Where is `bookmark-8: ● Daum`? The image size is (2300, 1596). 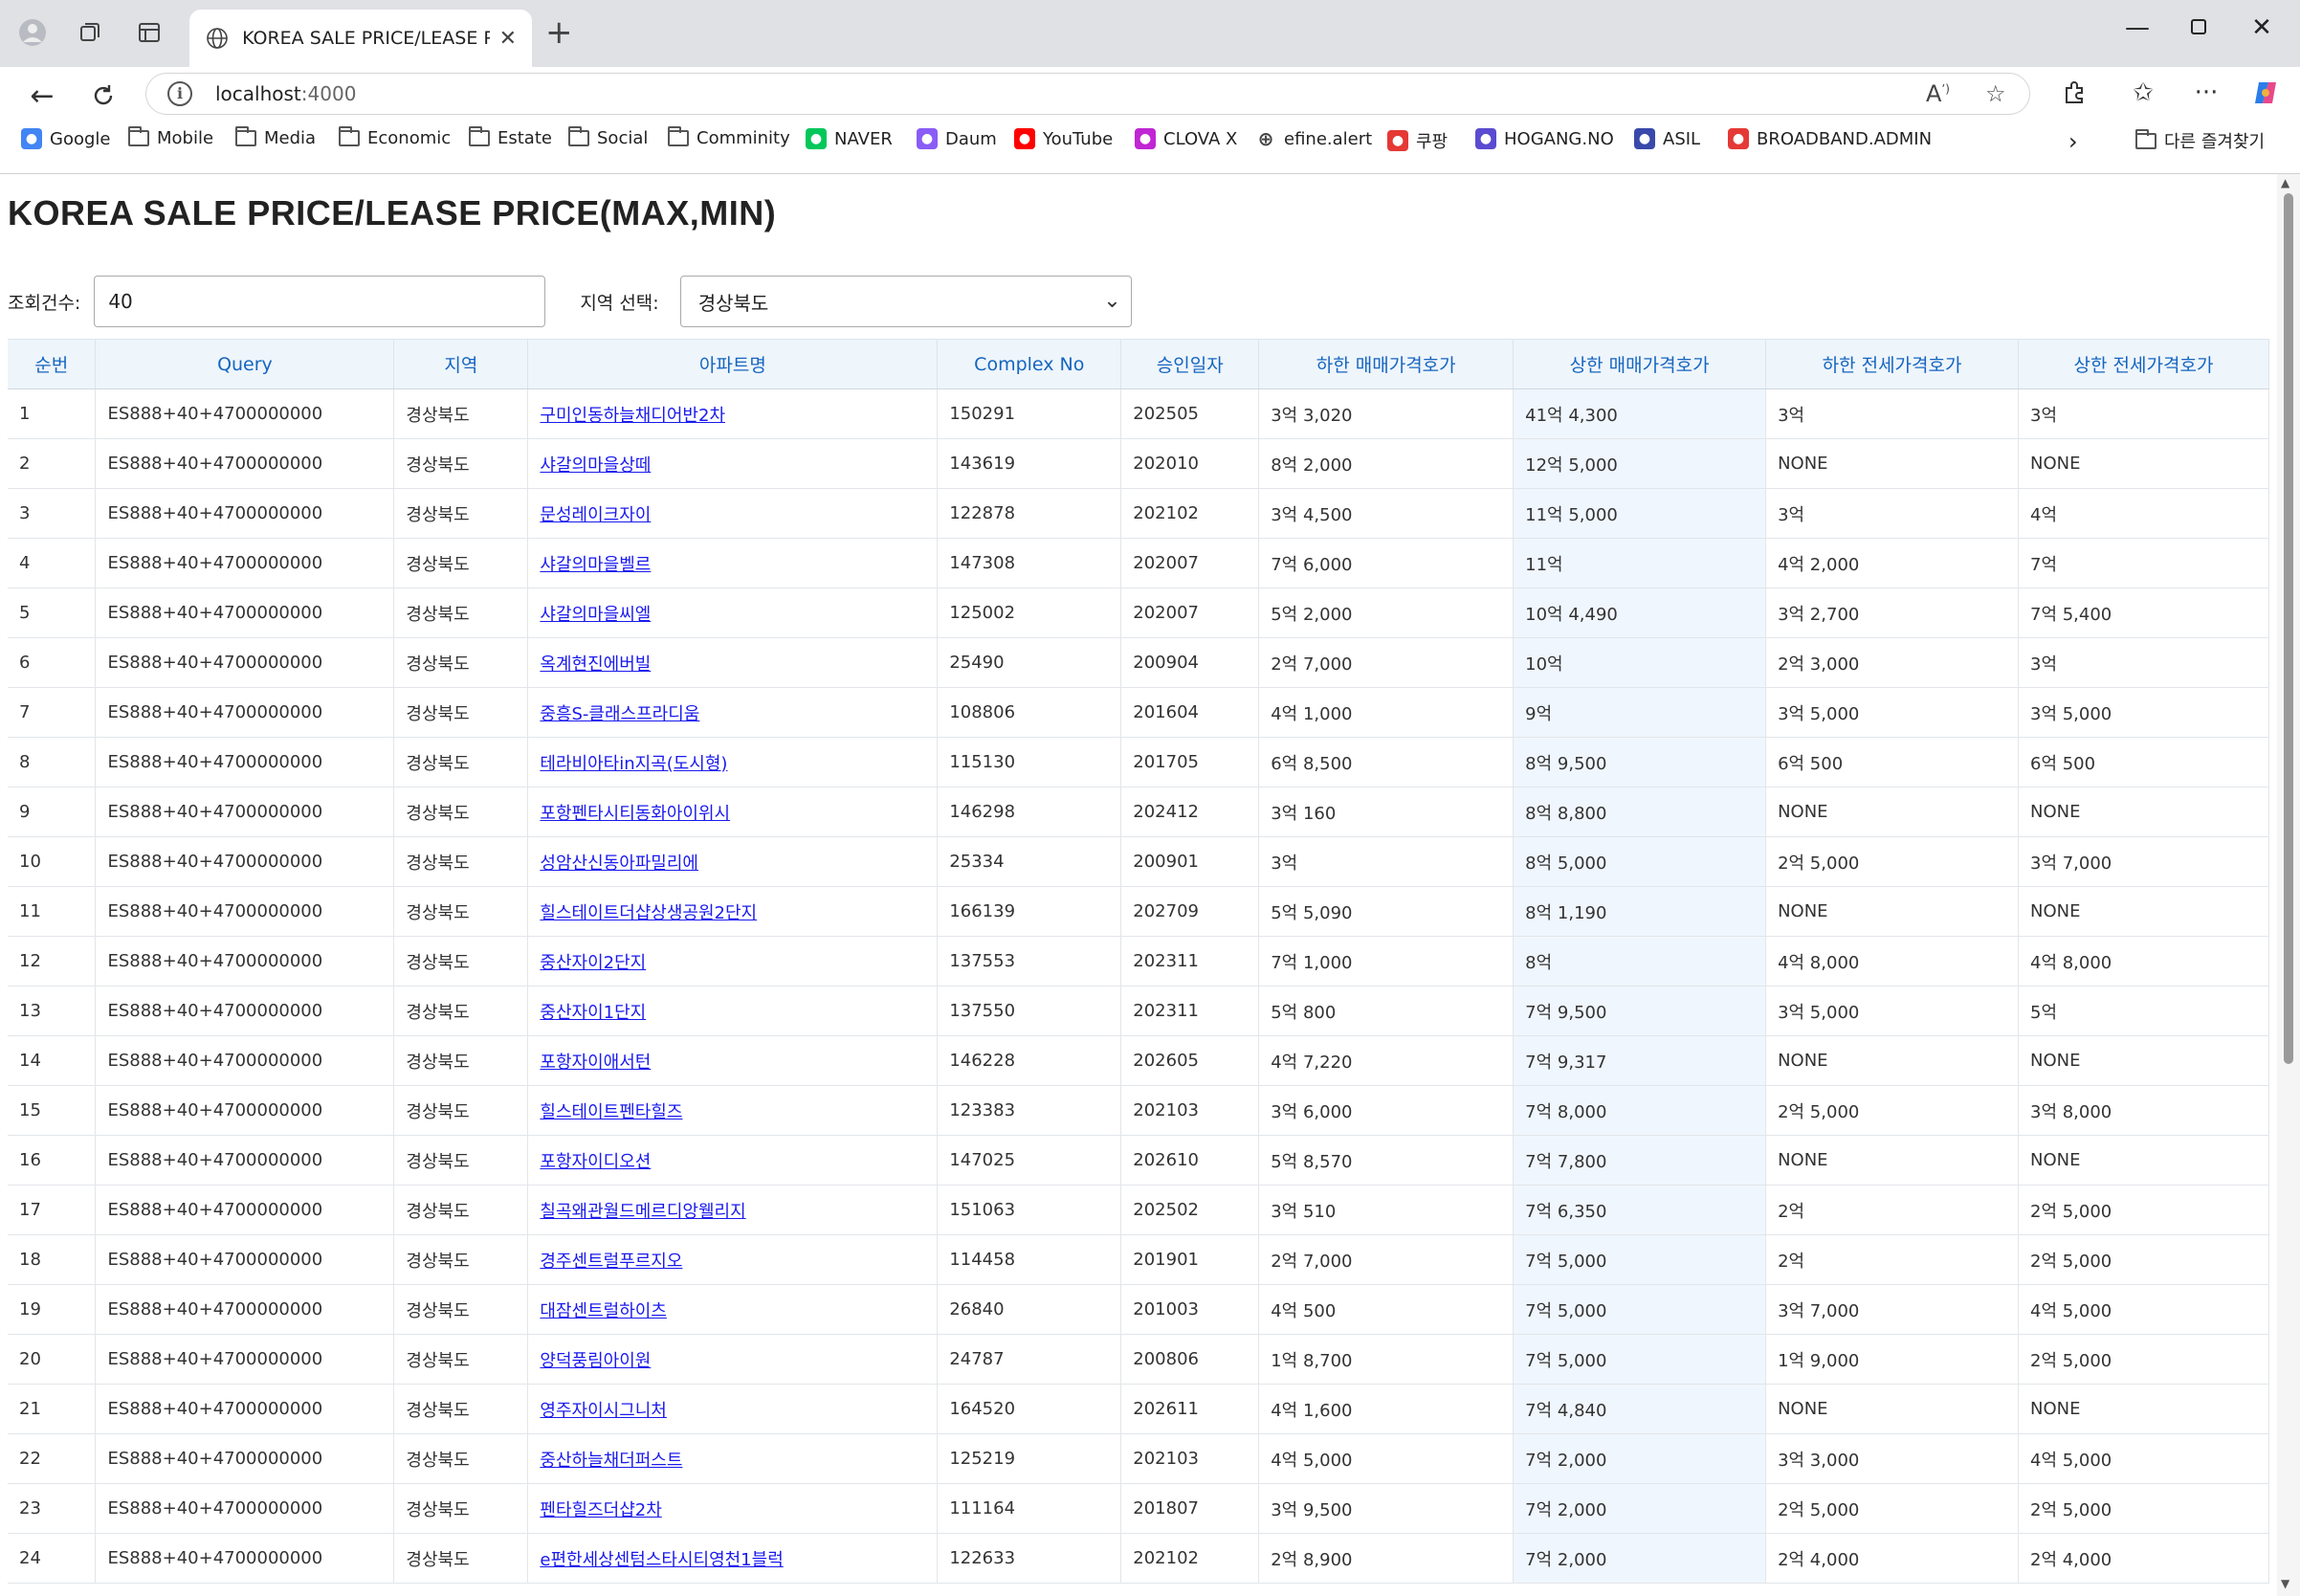 bookmark-8: ● Daum is located at coordinates (957, 139).